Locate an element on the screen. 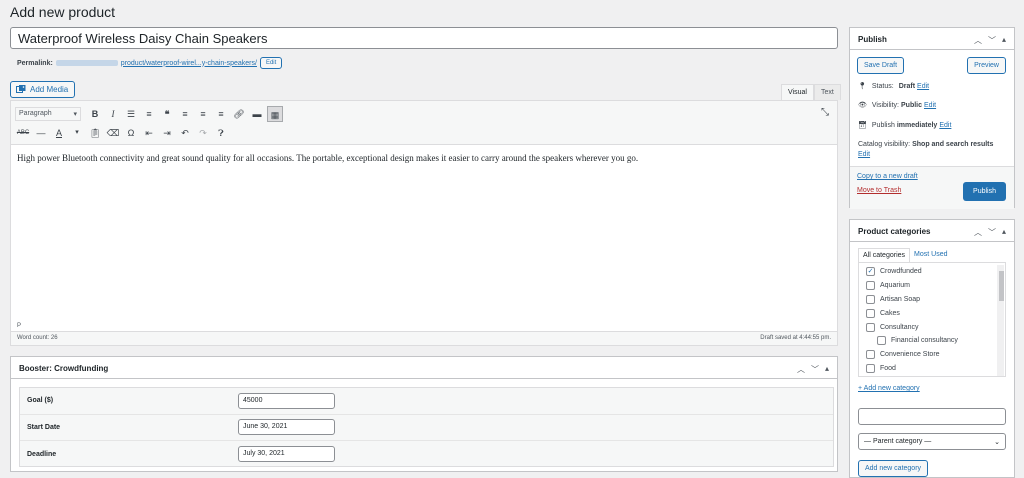 The image size is (1024, 478). parent-category-value: — Parent category — is located at coordinates (898, 441).